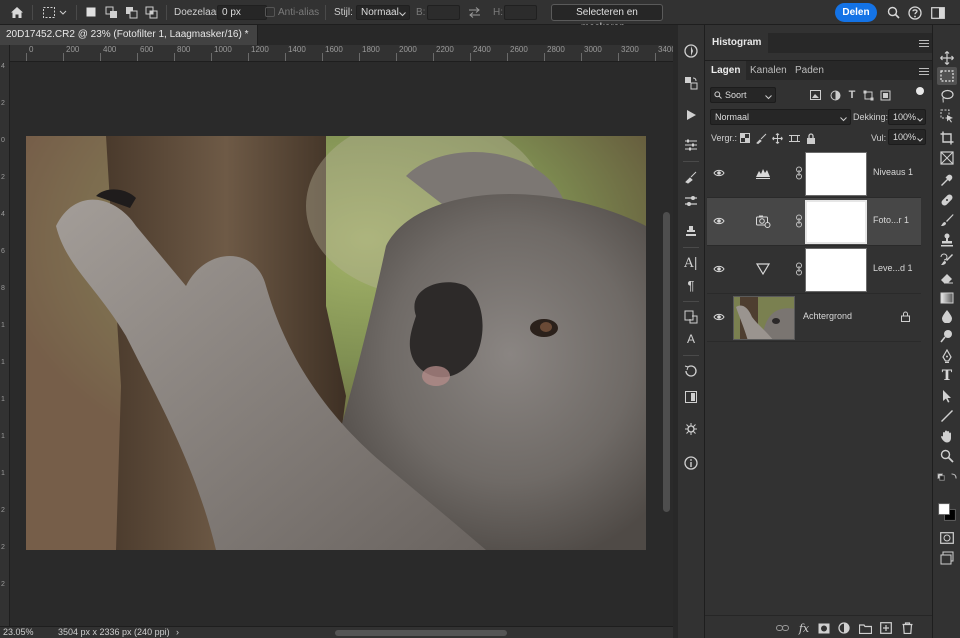  I want to click on layer-thumbnail, so click(764, 318).